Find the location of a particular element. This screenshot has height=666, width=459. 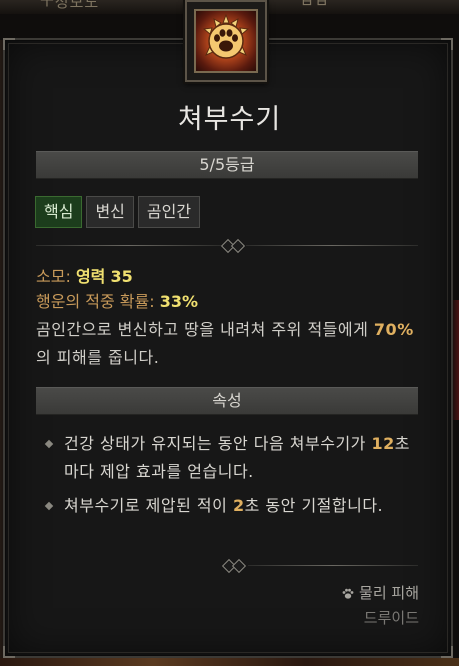

skill-stats: 소모: 영력 35 행운의 적중 확률: 33% is located at coordinates (117, 289).